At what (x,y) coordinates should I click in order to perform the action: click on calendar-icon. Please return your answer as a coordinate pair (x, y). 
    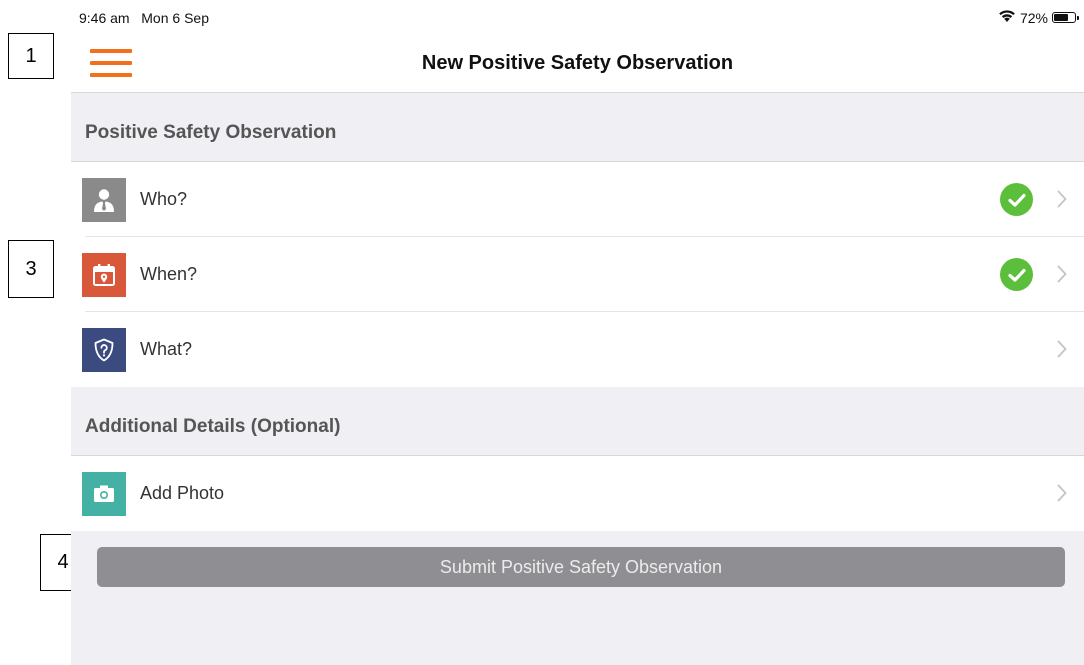
    Looking at the image, I should click on (104, 274).